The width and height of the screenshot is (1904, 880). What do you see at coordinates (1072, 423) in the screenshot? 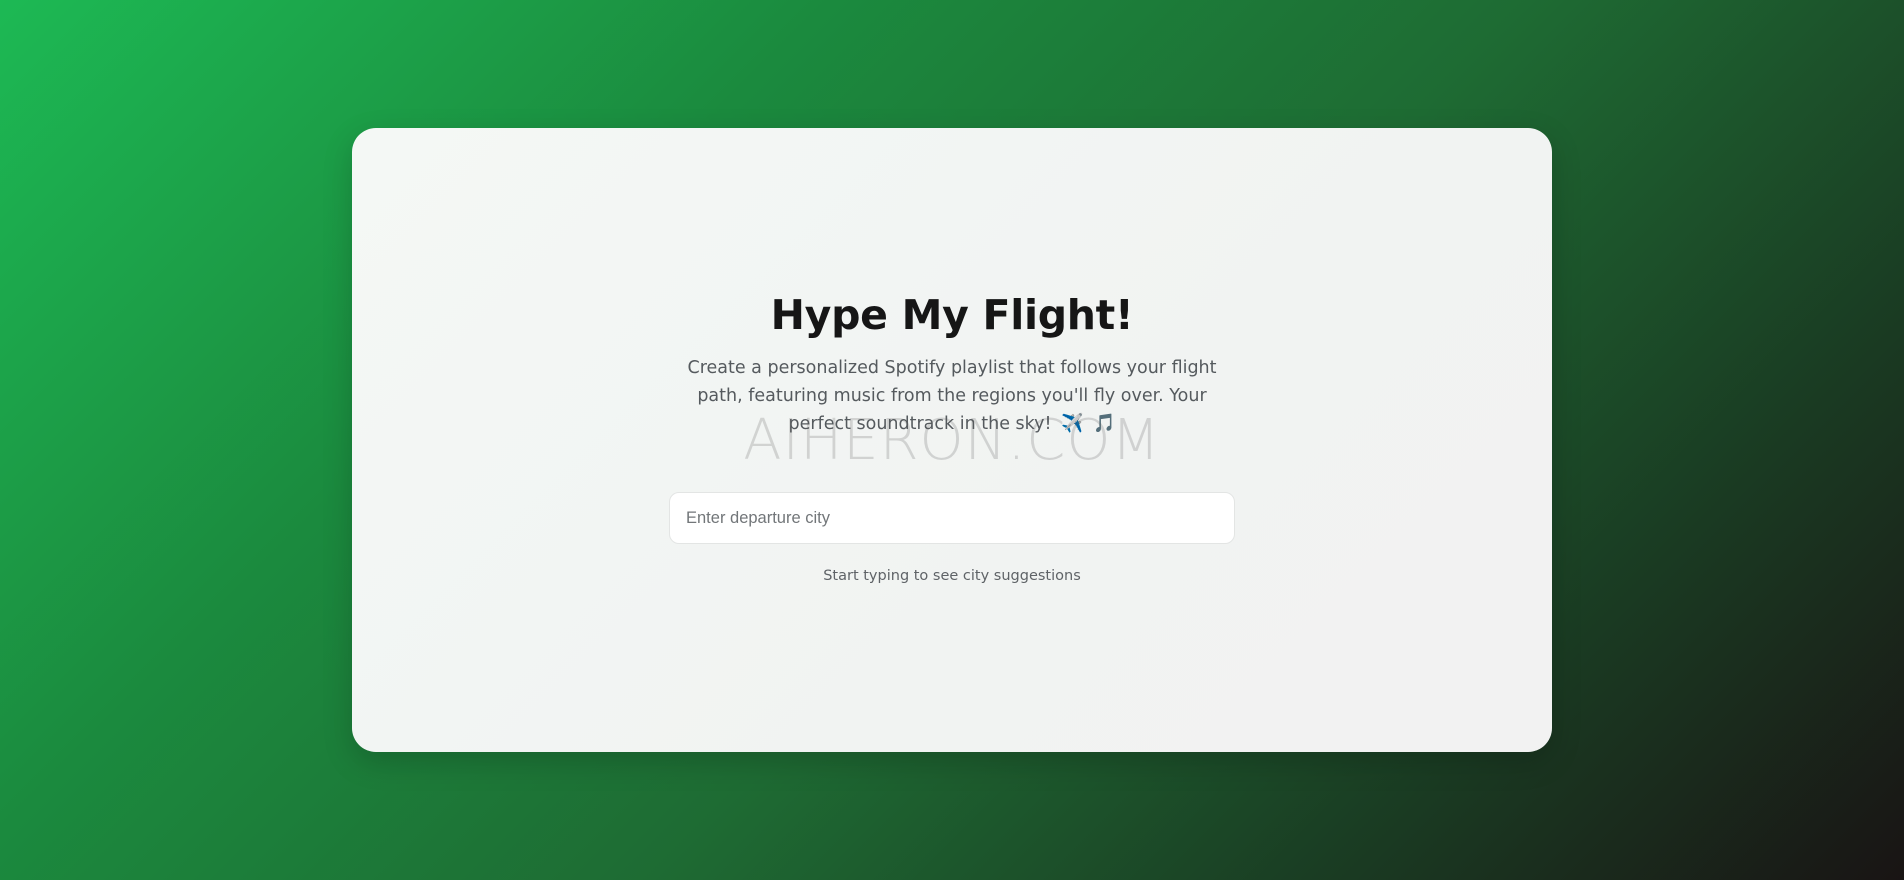
I see `airplane-icon: ✈️` at bounding box center [1072, 423].